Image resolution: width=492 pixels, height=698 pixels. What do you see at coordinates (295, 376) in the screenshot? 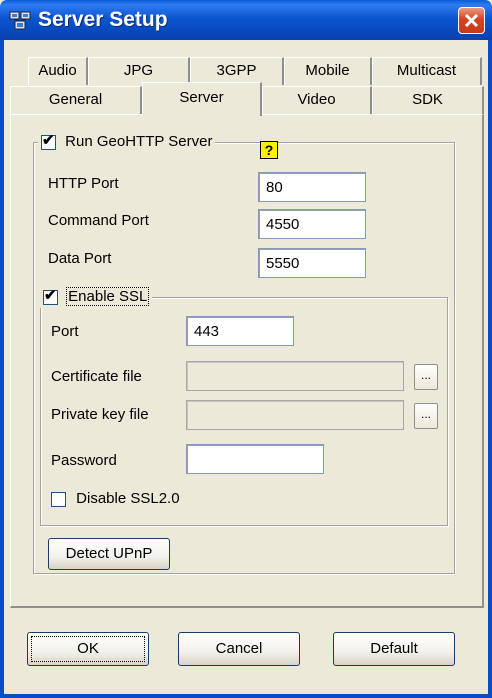
I see `certificate-file-input` at bounding box center [295, 376].